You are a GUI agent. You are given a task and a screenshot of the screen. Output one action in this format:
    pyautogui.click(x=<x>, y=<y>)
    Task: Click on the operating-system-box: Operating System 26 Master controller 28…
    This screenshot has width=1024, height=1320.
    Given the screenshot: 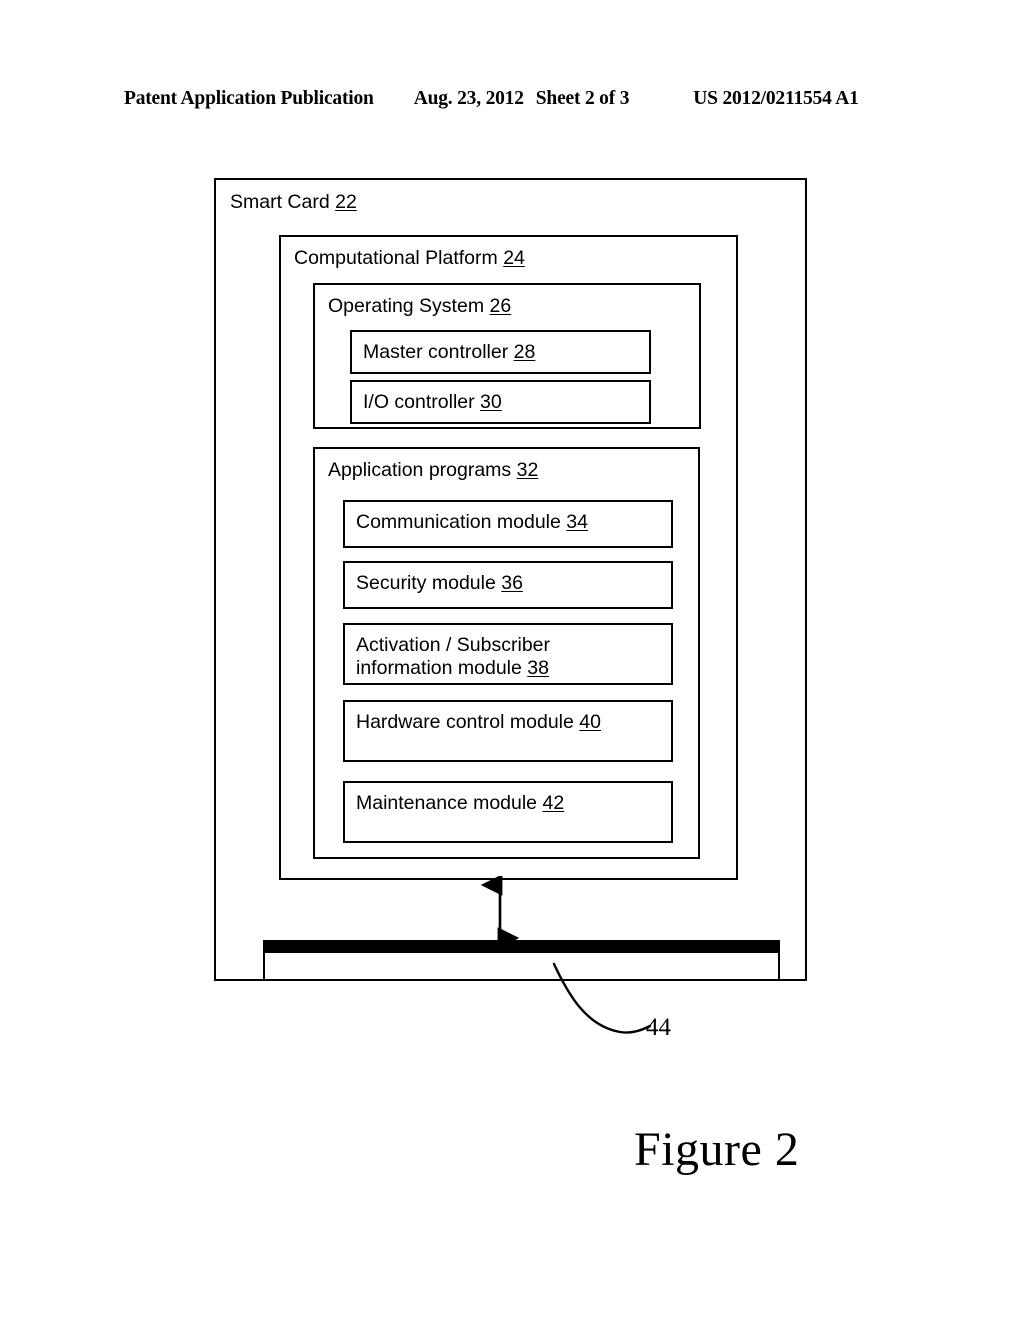 What is the action you would take?
    pyautogui.click(x=507, y=356)
    